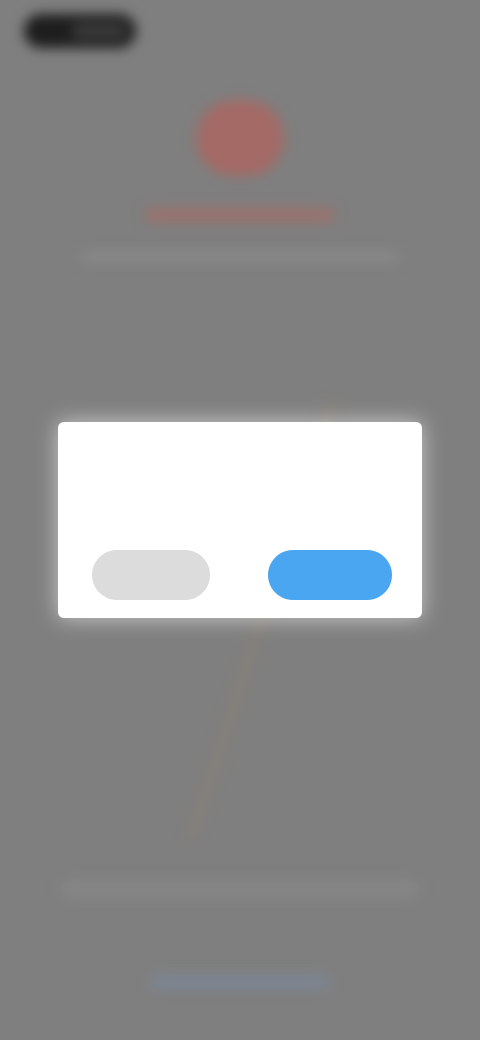 The image size is (480, 1040). What do you see at coordinates (330, 575) in the screenshot?
I see `confirm-button` at bounding box center [330, 575].